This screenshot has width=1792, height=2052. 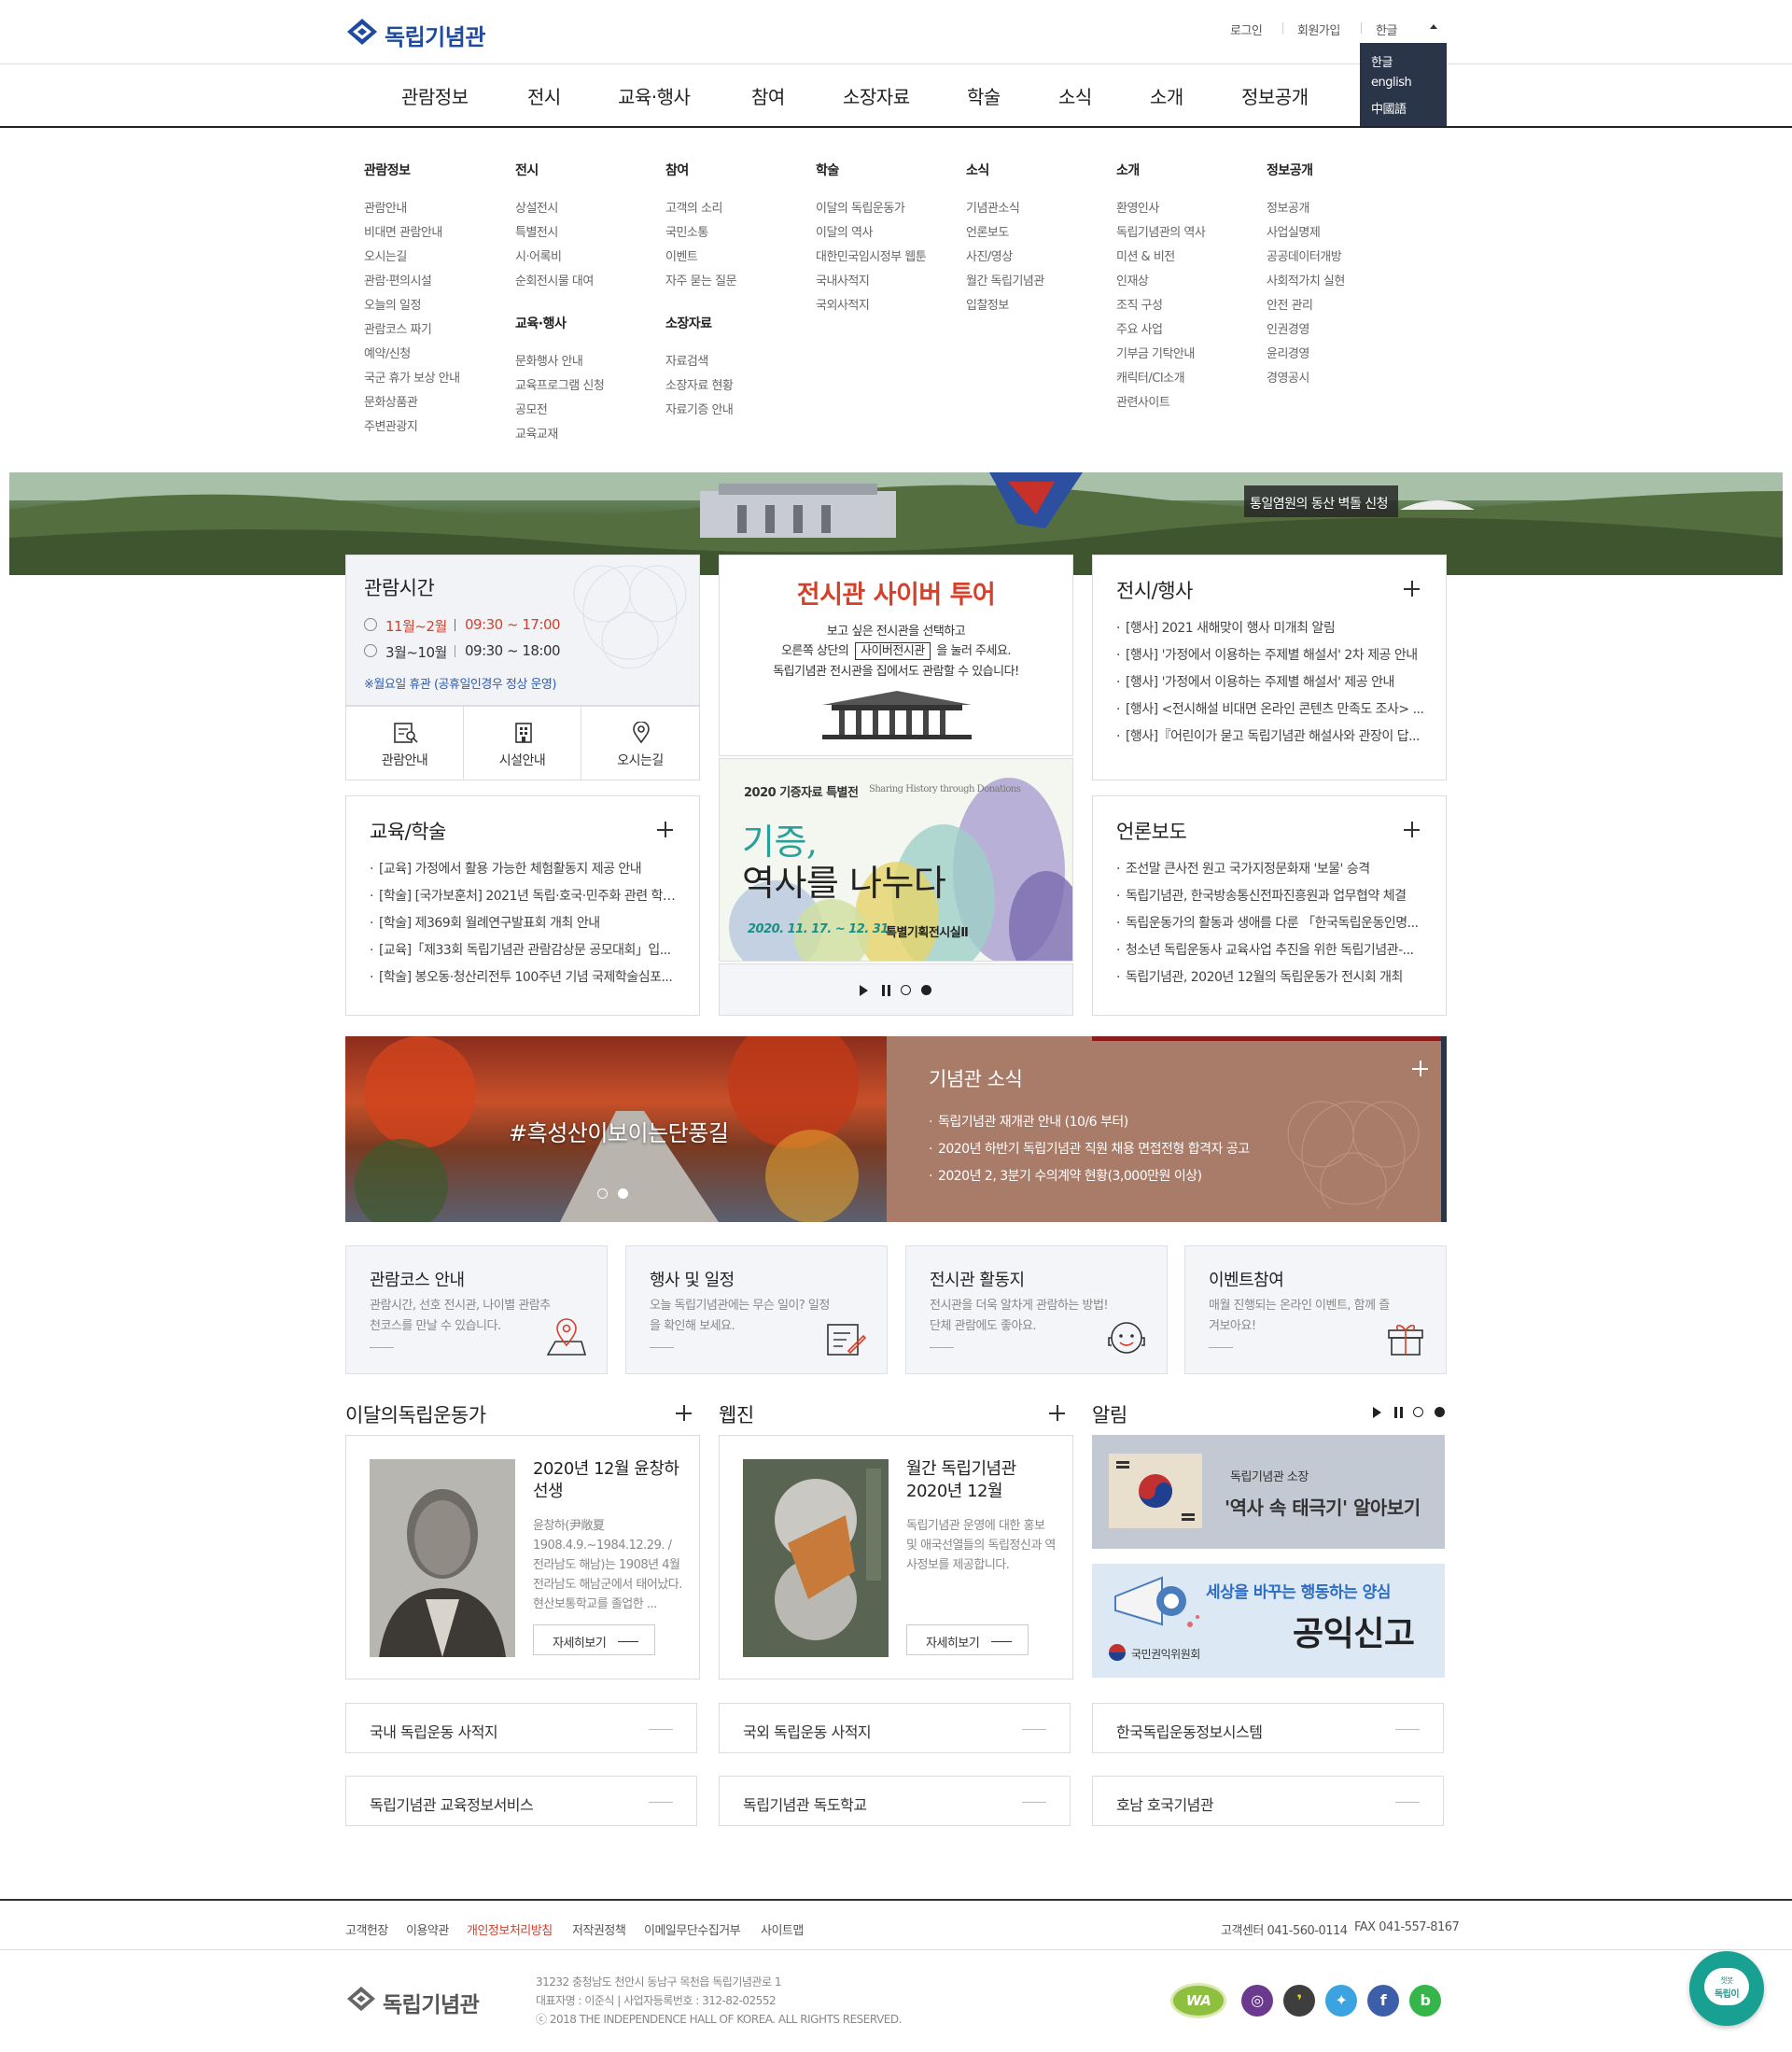 What do you see at coordinates (987, 304) in the screenshot?
I see `mega-menu-link: 입찰정보` at bounding box center [987, 304].